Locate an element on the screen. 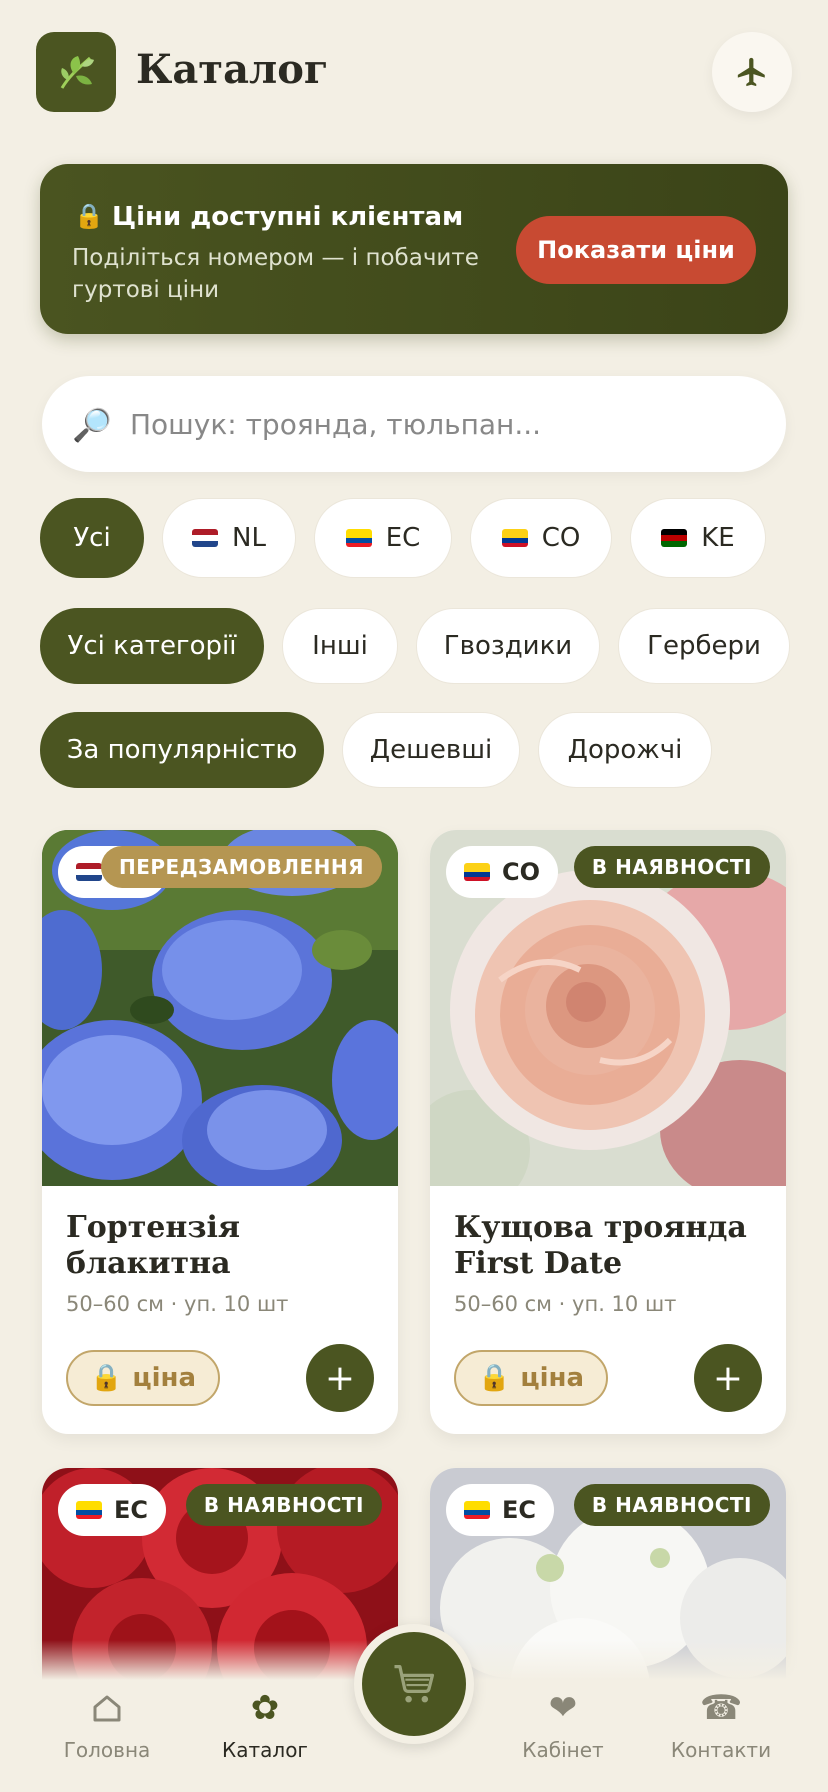  logo is located at coordinates (76, 72).